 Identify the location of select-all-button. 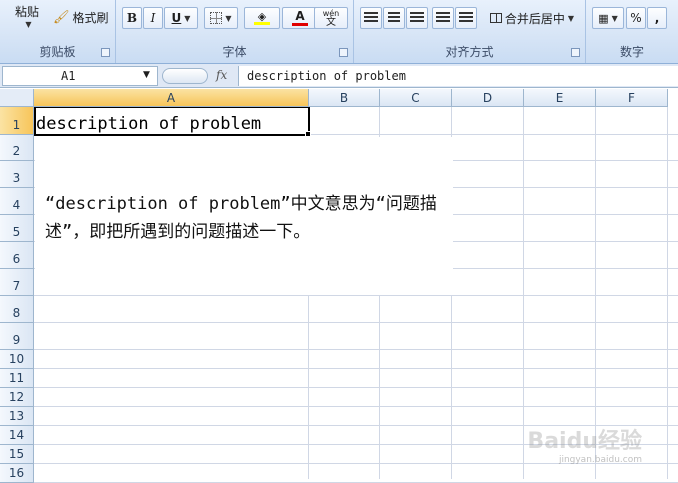
(17, 98).